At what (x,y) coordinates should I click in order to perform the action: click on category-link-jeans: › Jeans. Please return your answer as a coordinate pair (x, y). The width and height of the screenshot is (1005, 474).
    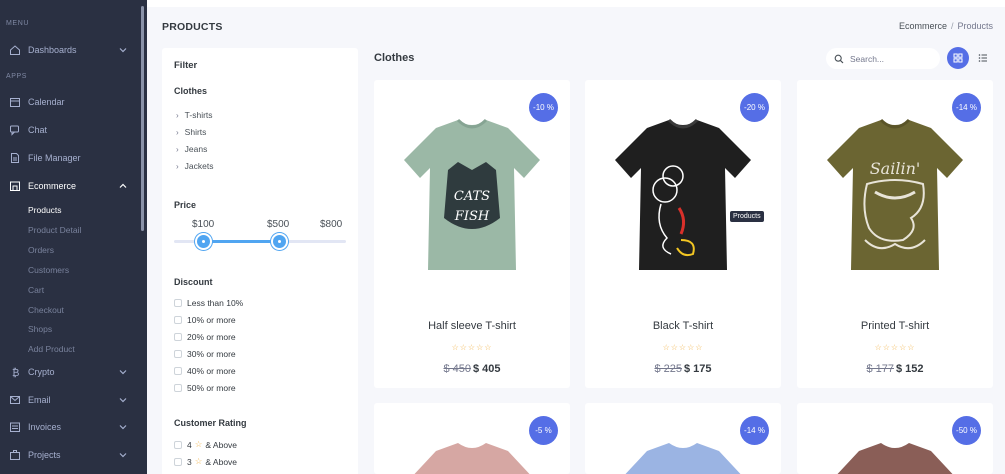
    Looking at the image, I should click on (191, 149).